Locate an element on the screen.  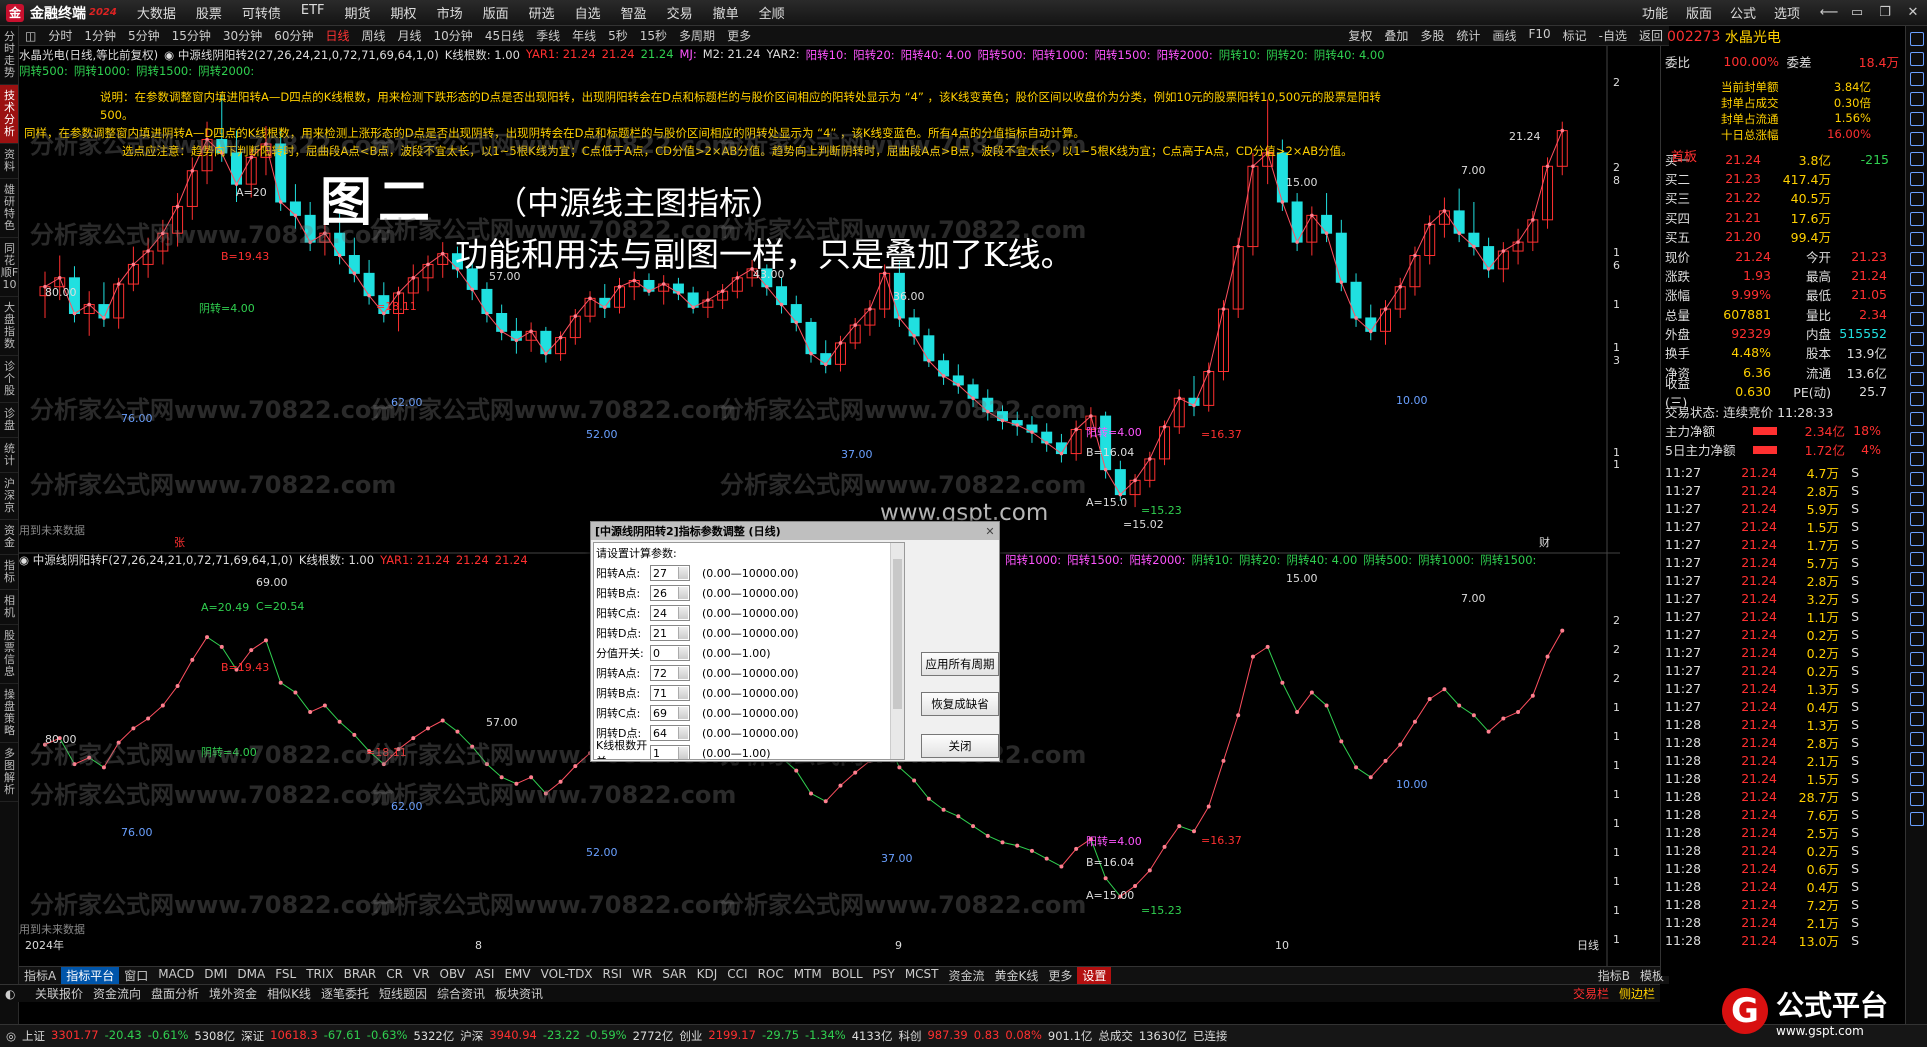
dialog-titlebar: [中源线阴阳转2]指标参数调整 (日线) ✕ is located at coordinates (795, 531).